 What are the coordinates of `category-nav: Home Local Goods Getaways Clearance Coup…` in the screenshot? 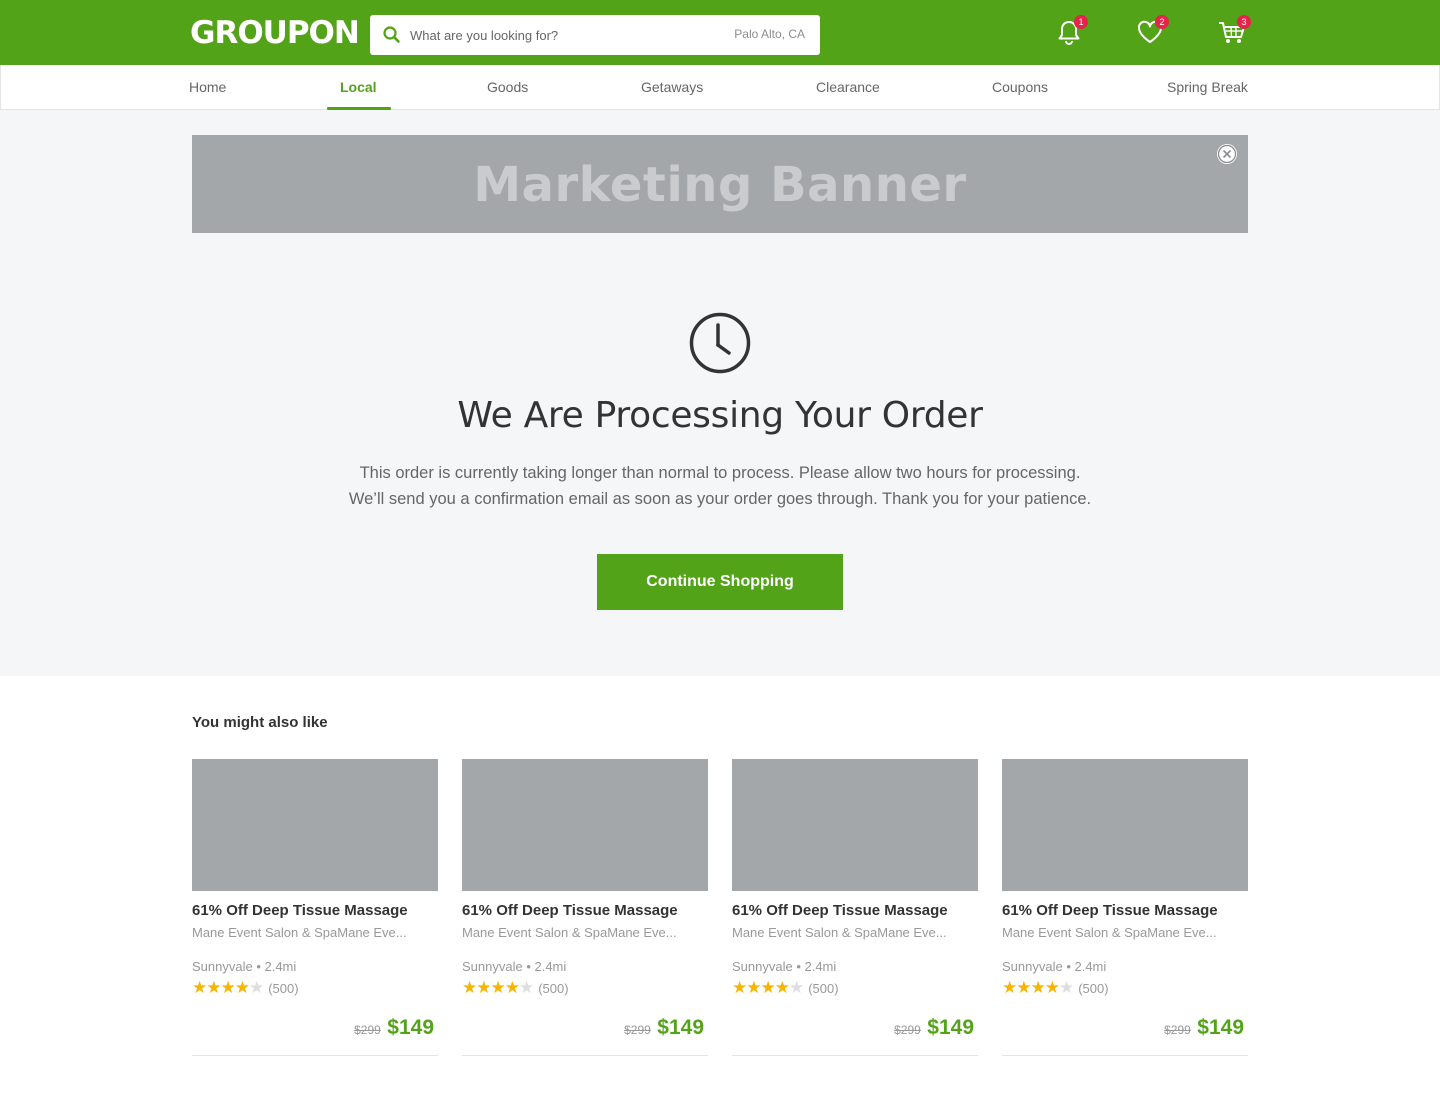 It's located at (720, 87).